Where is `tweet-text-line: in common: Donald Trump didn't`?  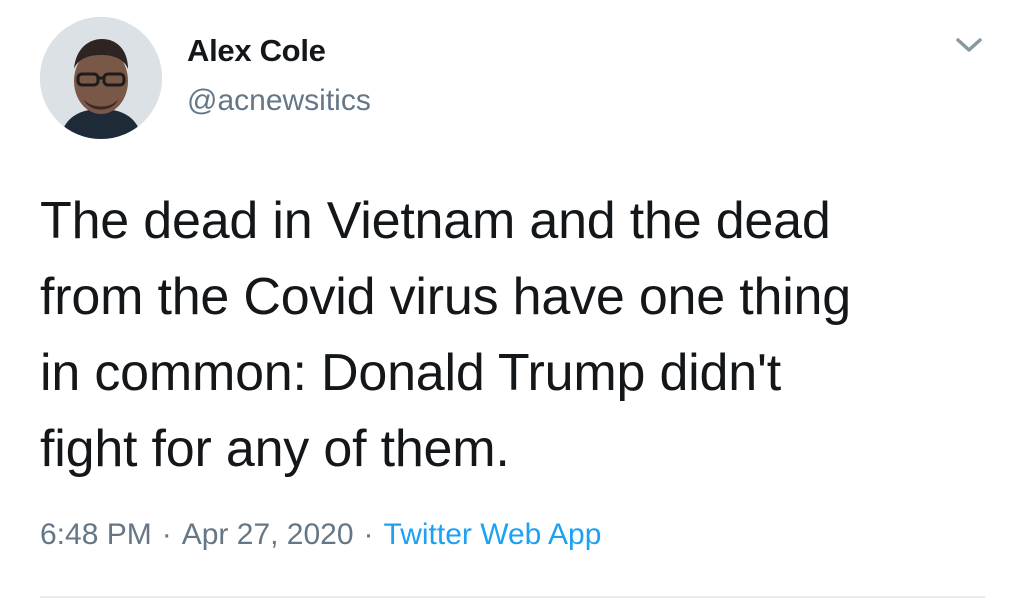 tweet-text-line: in common: Donald Trump didn't is located at coordinates (410, 373).